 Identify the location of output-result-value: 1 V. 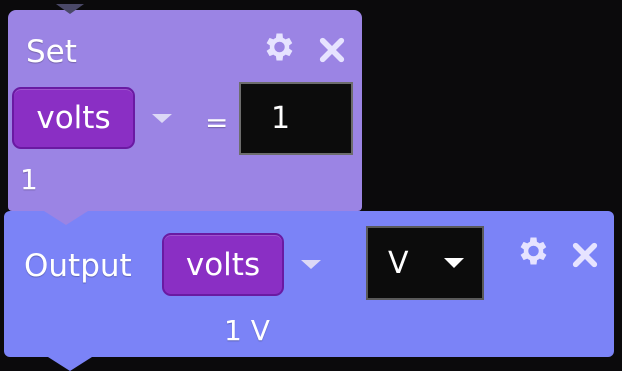
(247, 330).